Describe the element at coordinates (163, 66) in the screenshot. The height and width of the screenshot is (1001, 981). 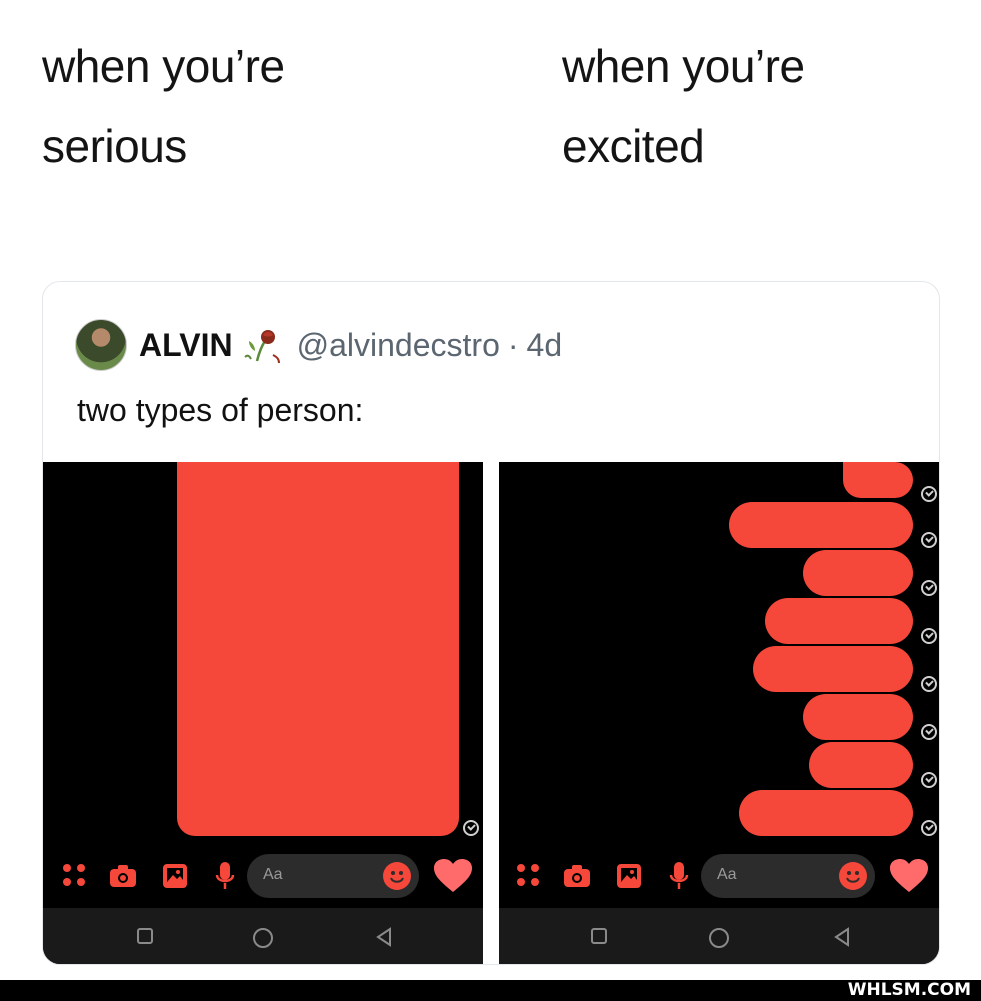
I see `caption-serious-line1: when you’re` at that location.